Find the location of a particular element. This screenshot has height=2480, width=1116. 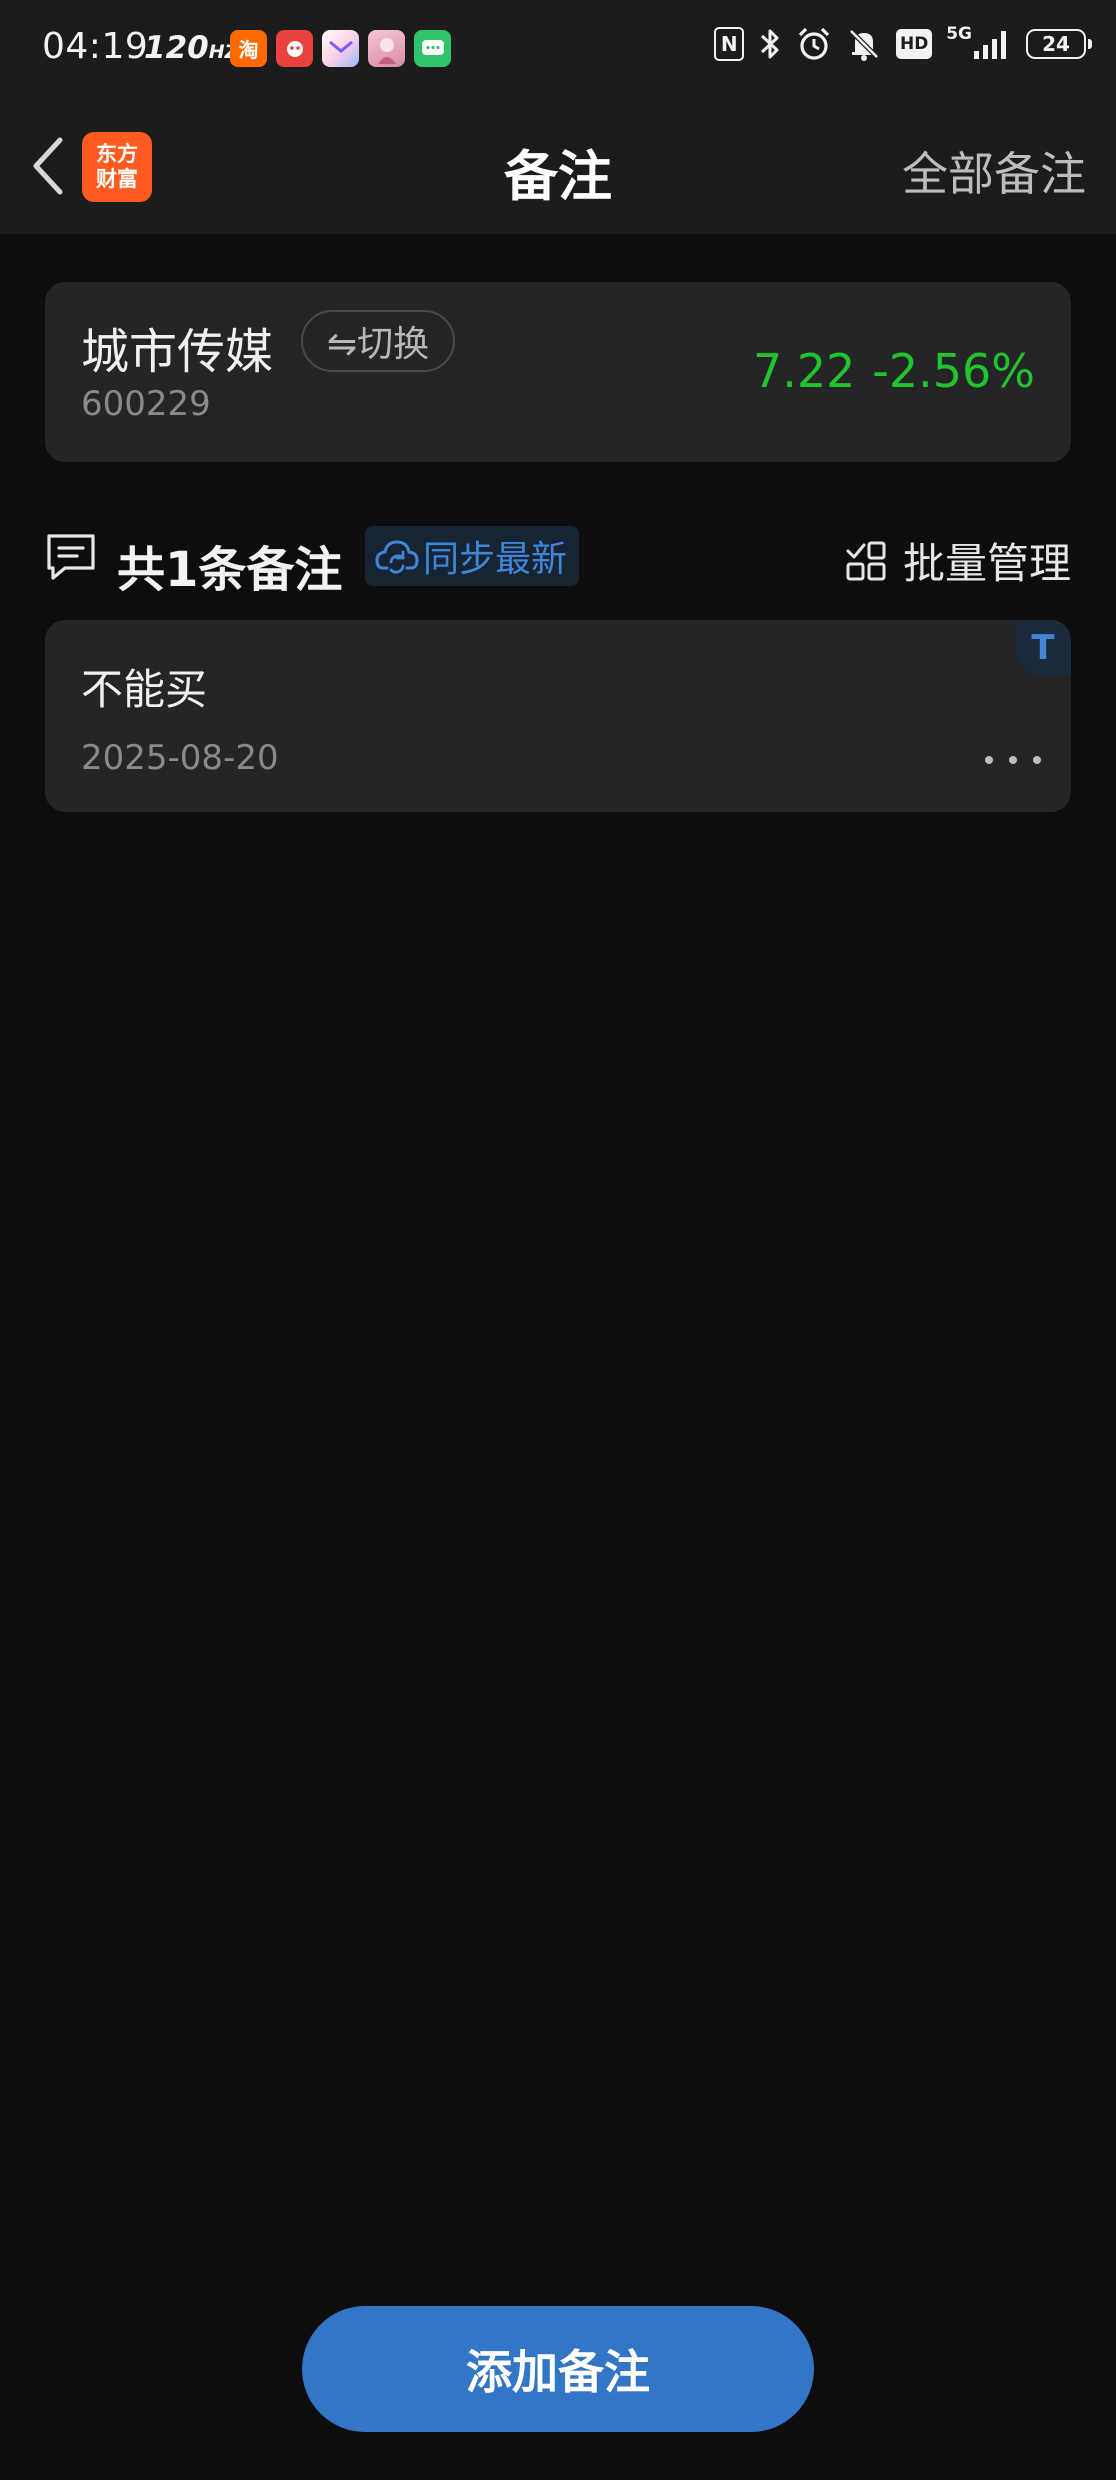

add-note-button: 添加备注 is located at coordinates (558, 2369).